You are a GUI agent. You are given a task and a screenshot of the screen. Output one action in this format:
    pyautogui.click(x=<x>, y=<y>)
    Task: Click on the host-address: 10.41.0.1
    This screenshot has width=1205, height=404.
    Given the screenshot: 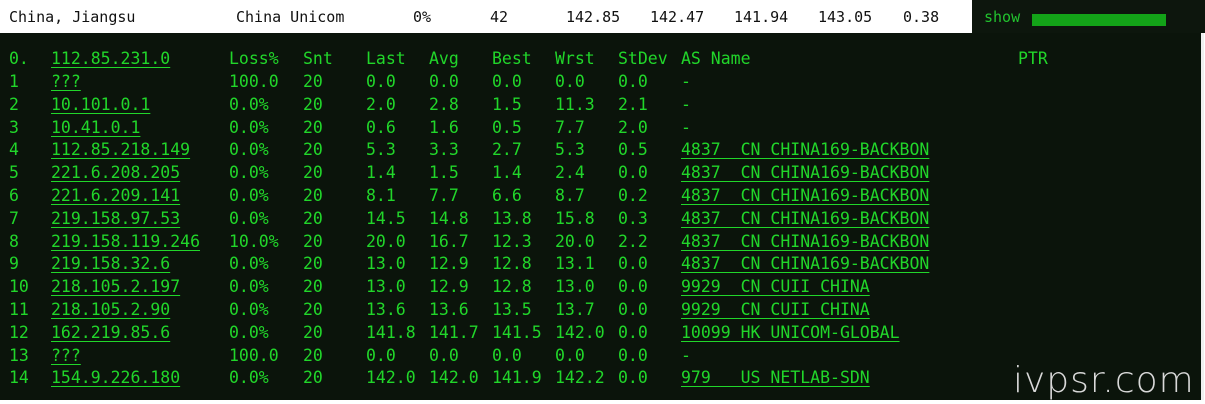 What is the action you would take?
    pyautogui.click(x=95, y=127)
    